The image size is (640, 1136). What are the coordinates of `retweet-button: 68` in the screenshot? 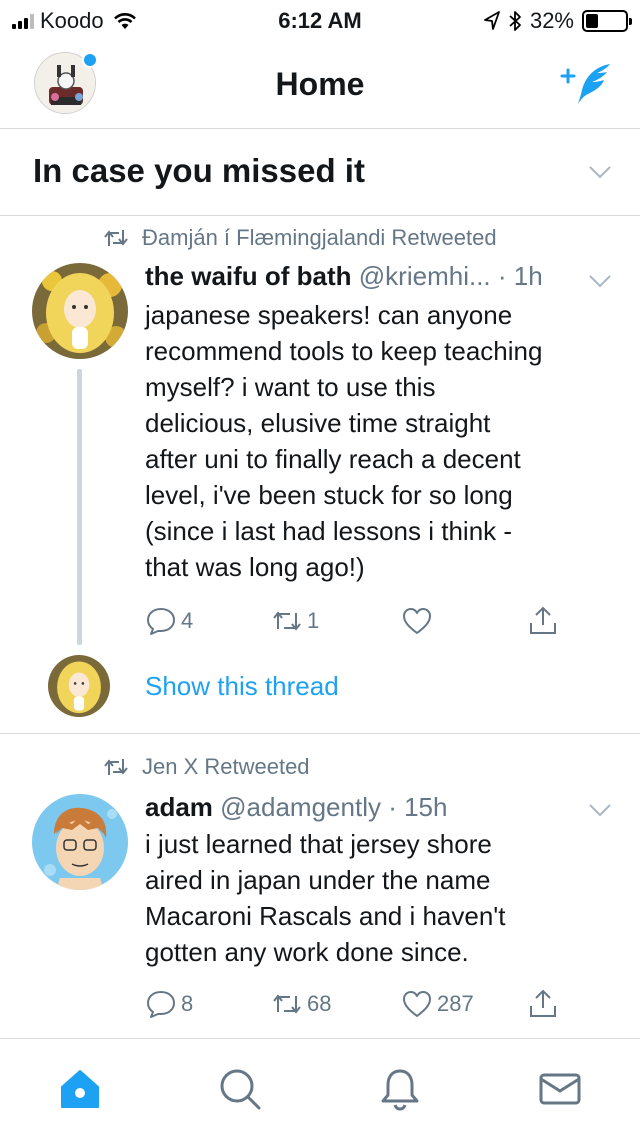 It's located at (301, 1004).